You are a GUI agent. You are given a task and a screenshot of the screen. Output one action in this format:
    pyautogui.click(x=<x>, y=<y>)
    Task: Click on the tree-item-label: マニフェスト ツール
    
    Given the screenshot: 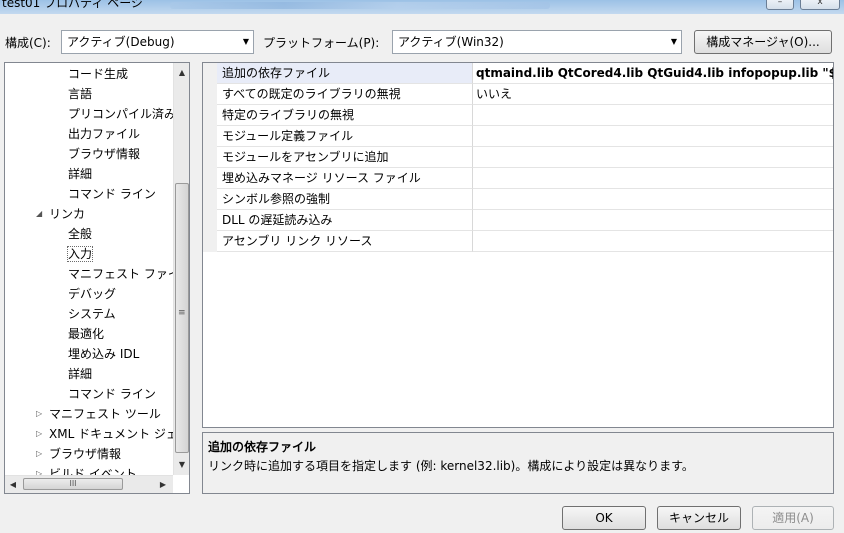 What is the action you would take?
    pyautogui.click(x=105, y=414)
    